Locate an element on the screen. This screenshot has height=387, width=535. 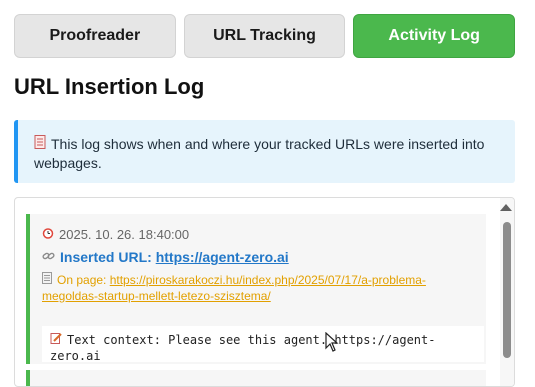
scroll-up-arrow-icon is located at coordinates (506, 207).